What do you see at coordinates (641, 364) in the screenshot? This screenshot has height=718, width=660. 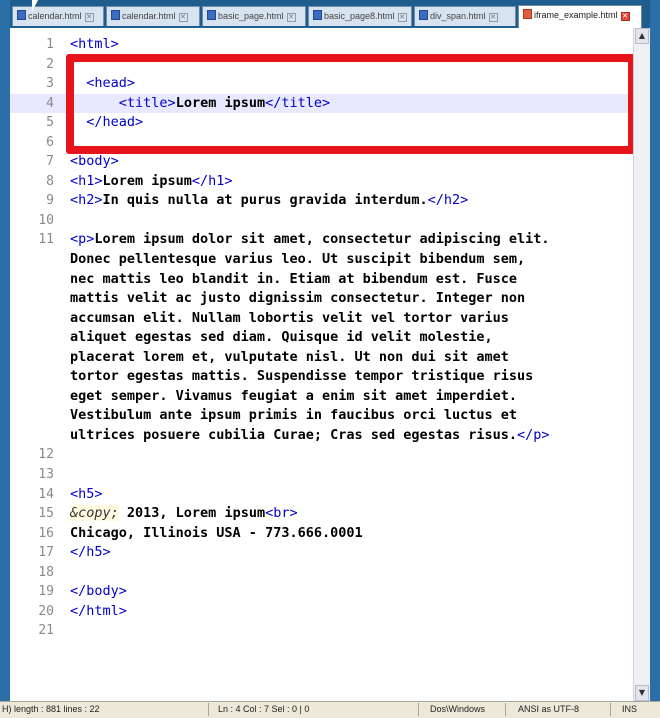 I see `vertical-scrollbar: ▲ ▼` at bounding box center [641, 364].